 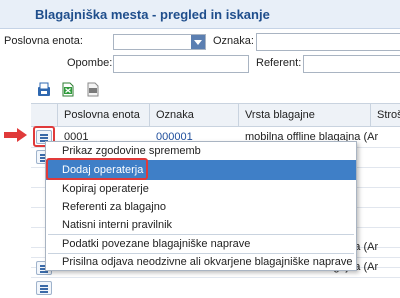 I want to click on page-title: Blagajniška mesta - pregled in iskanje, so click(x=152, y=14).